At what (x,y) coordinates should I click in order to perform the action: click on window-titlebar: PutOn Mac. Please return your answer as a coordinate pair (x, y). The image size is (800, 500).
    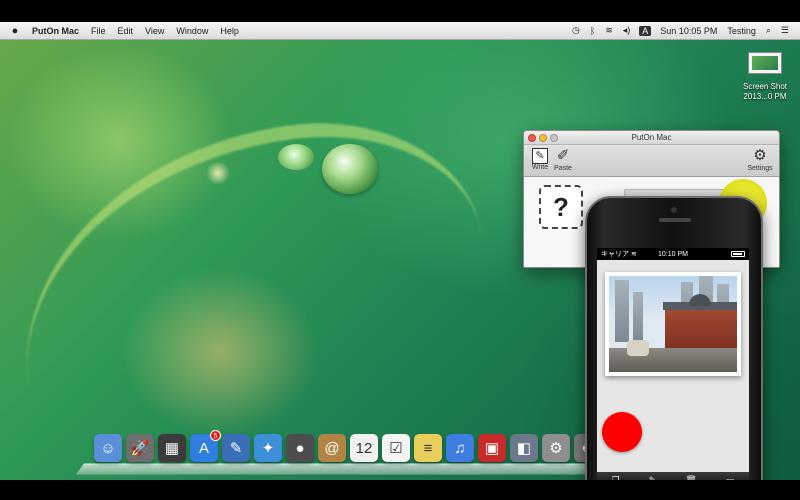
    Looking at the image, I should click on (651, 138).